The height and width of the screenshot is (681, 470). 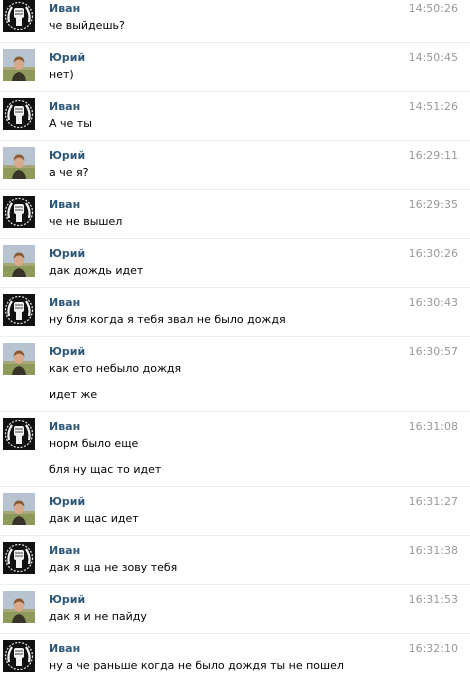 I want to click on message-text: идет же, so click(x=73, y=394).